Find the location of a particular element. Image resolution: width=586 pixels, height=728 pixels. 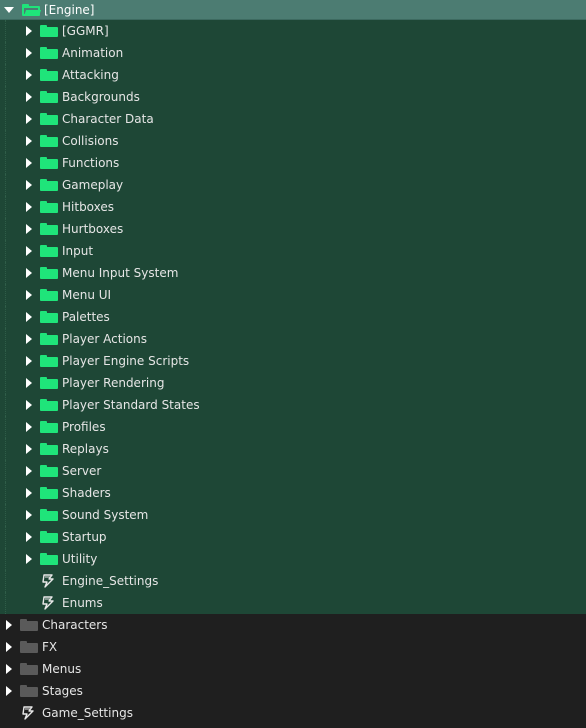

tree-folder-menu-ui: Menu UI is located at coordinates (293, 295).